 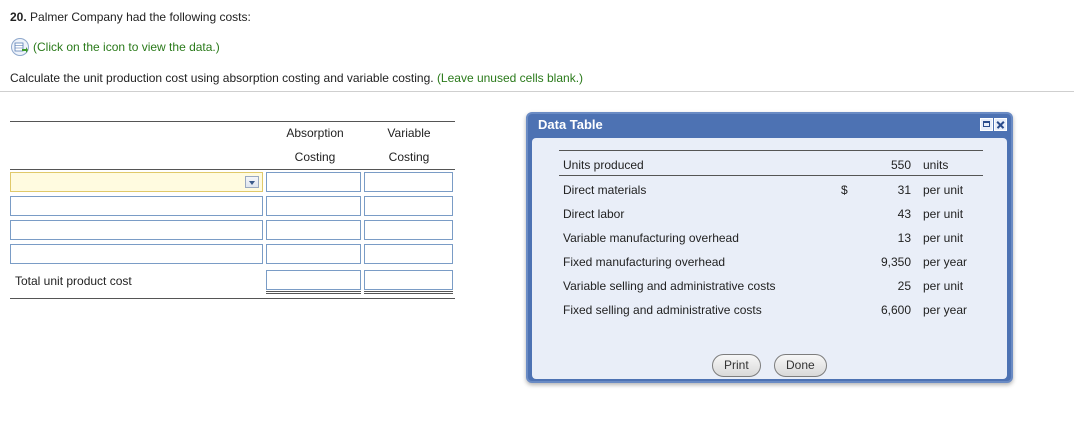 I want to click on data-row-unit: units, so click(x=936, y=165).